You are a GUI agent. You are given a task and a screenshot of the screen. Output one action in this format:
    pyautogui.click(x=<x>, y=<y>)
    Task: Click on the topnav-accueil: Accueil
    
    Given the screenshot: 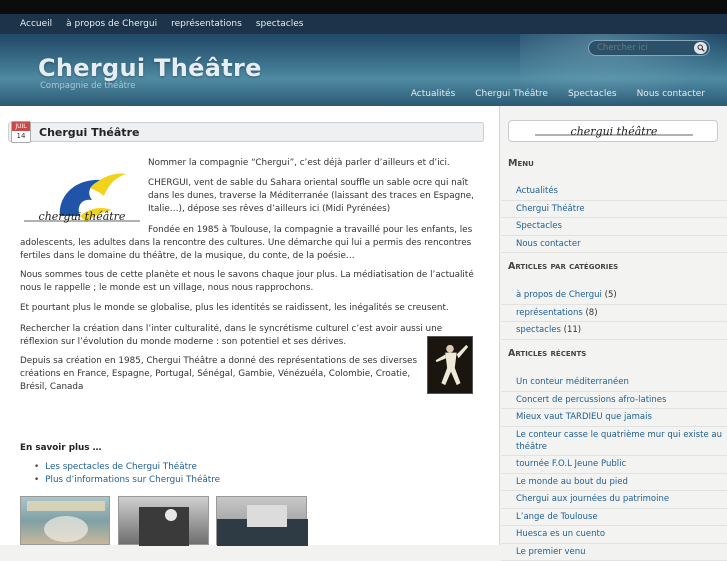 What is the action you would take?
    pyautogui.click(x=36, y=24)
    